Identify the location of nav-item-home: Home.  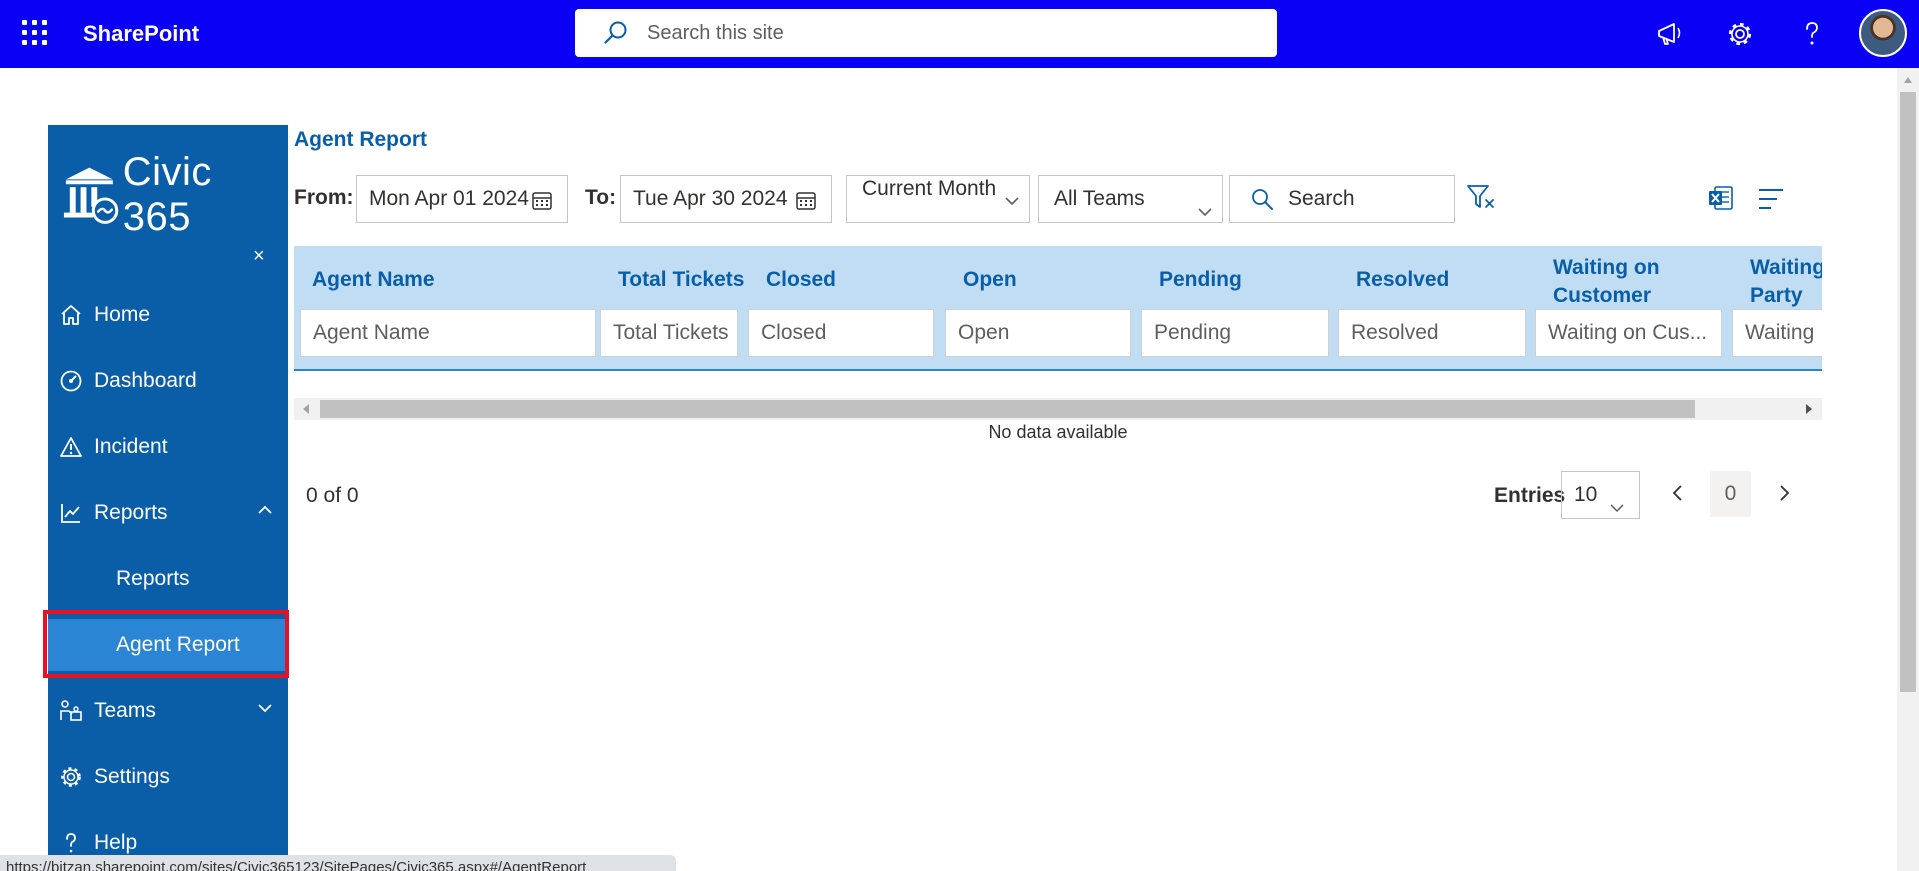
(168, 315).